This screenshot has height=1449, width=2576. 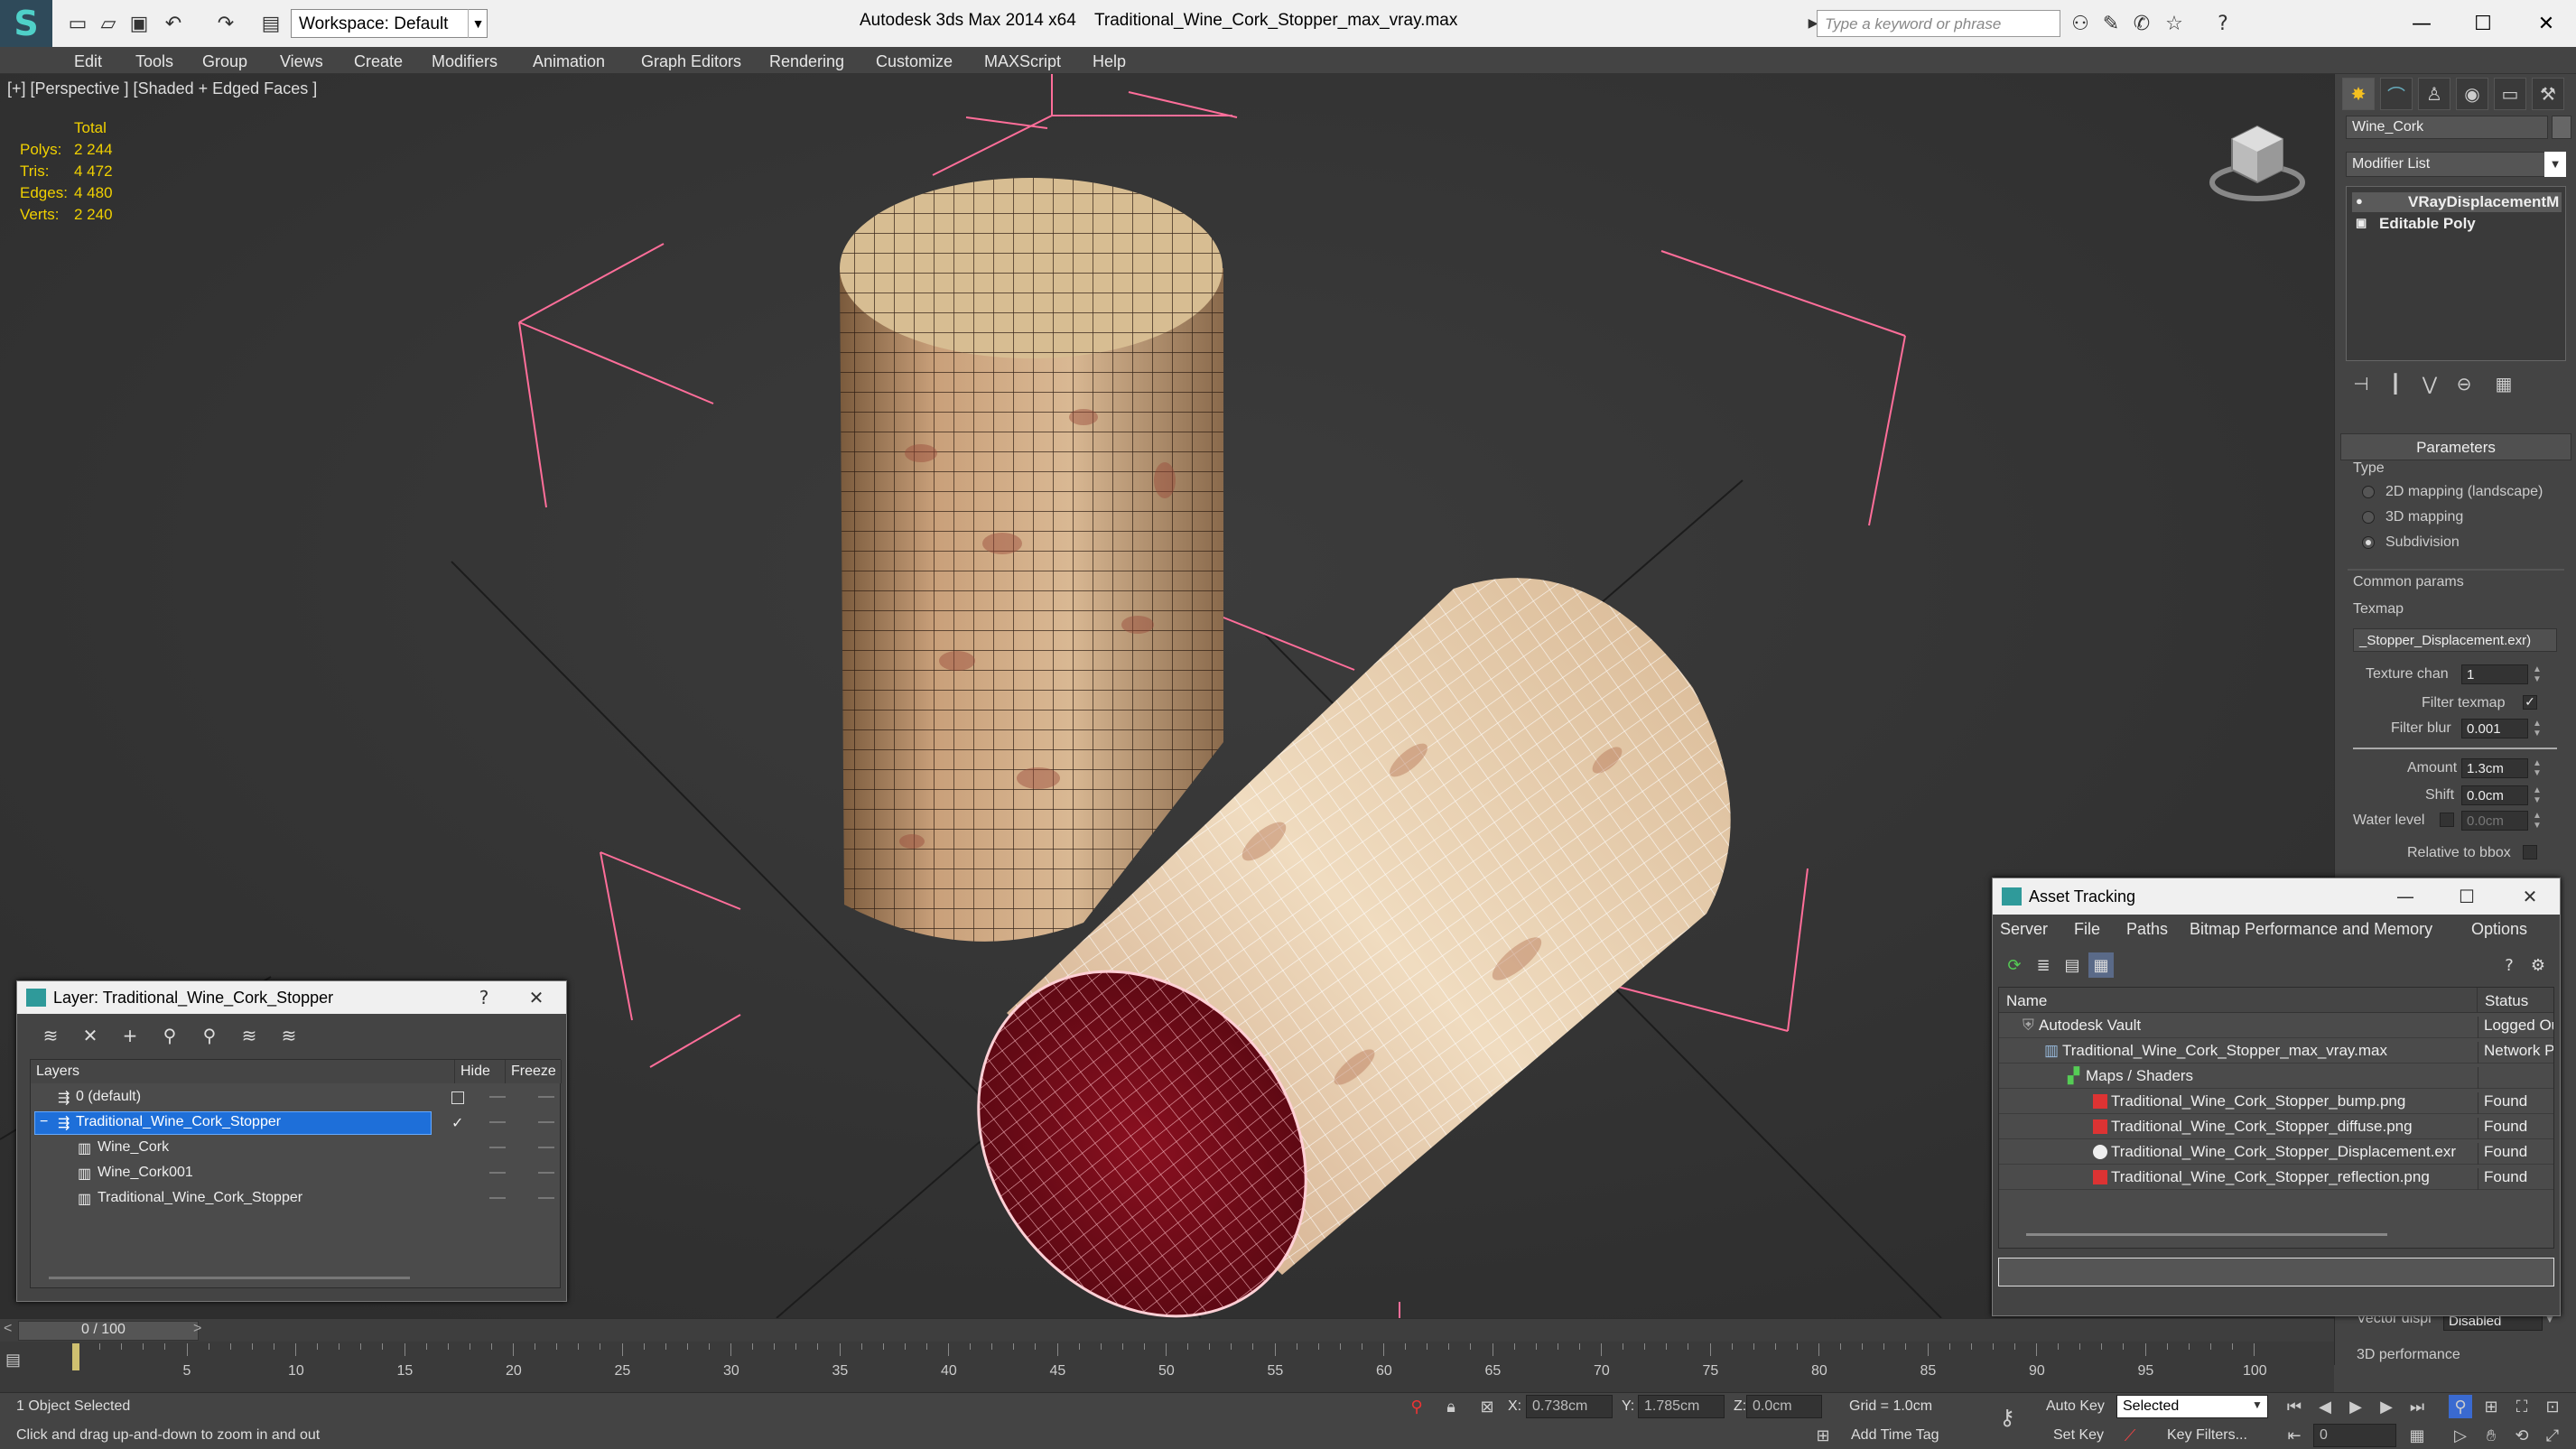 I want to click on object-name-field: Wine_Cork, so click(x=2447, y=127).